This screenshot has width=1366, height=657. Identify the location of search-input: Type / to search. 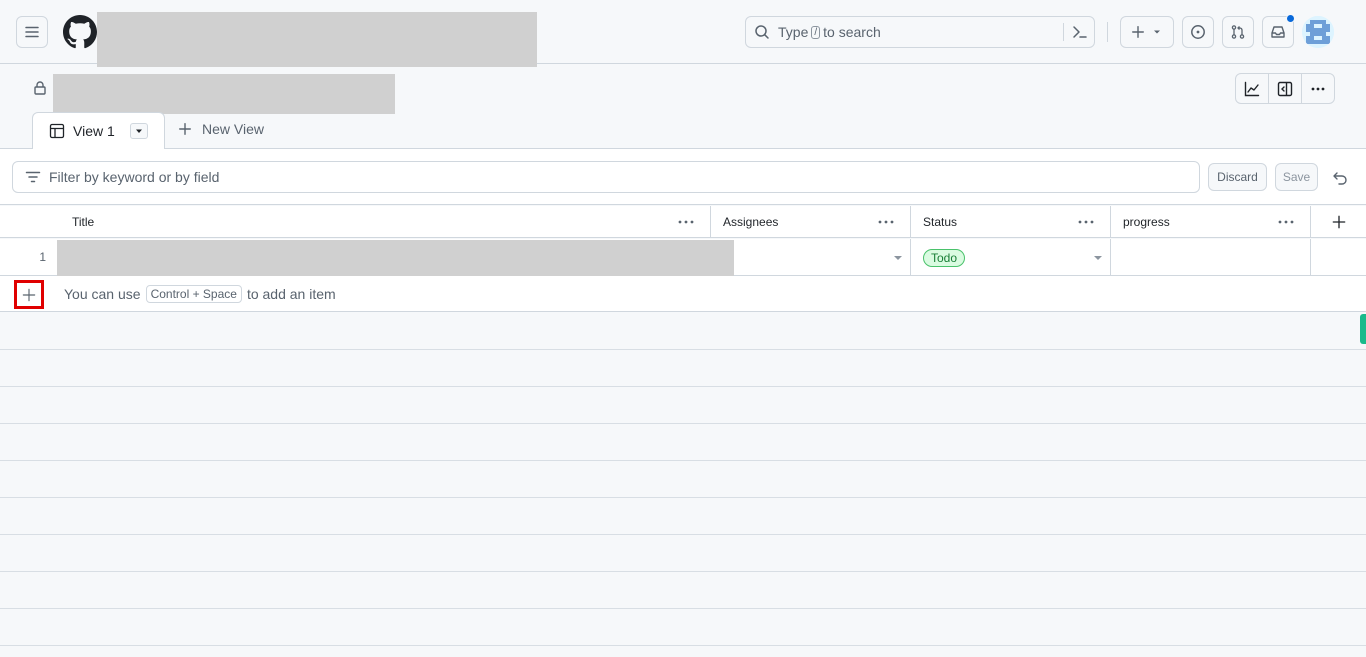
(920, 32).